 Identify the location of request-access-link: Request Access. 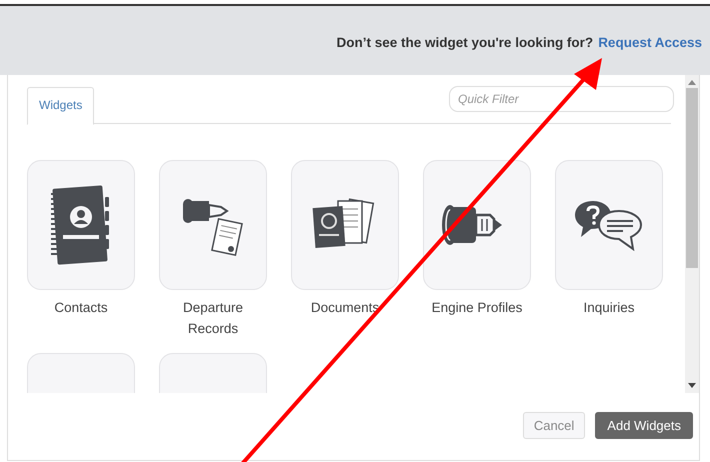
(650, 42).